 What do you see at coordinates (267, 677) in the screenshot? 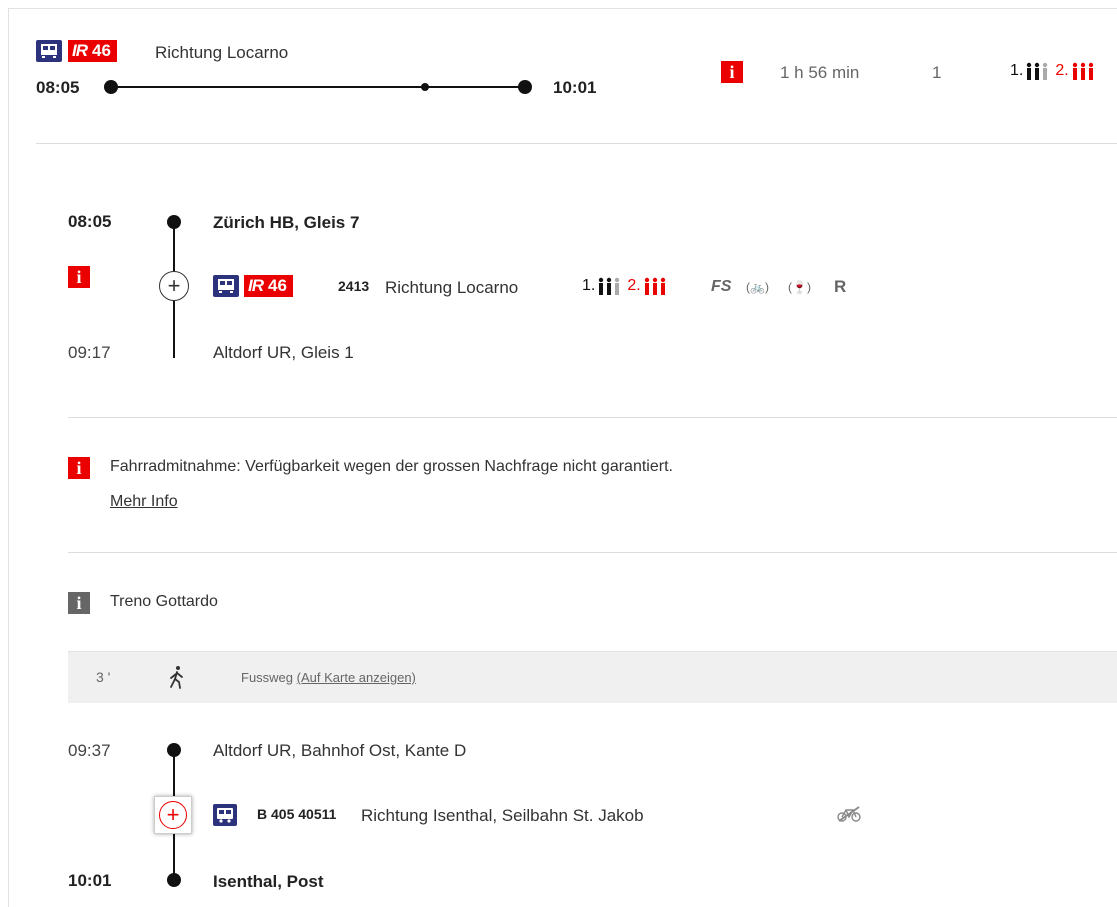
I see `walk-label: Fussweg` at bounding box center [267, 677].